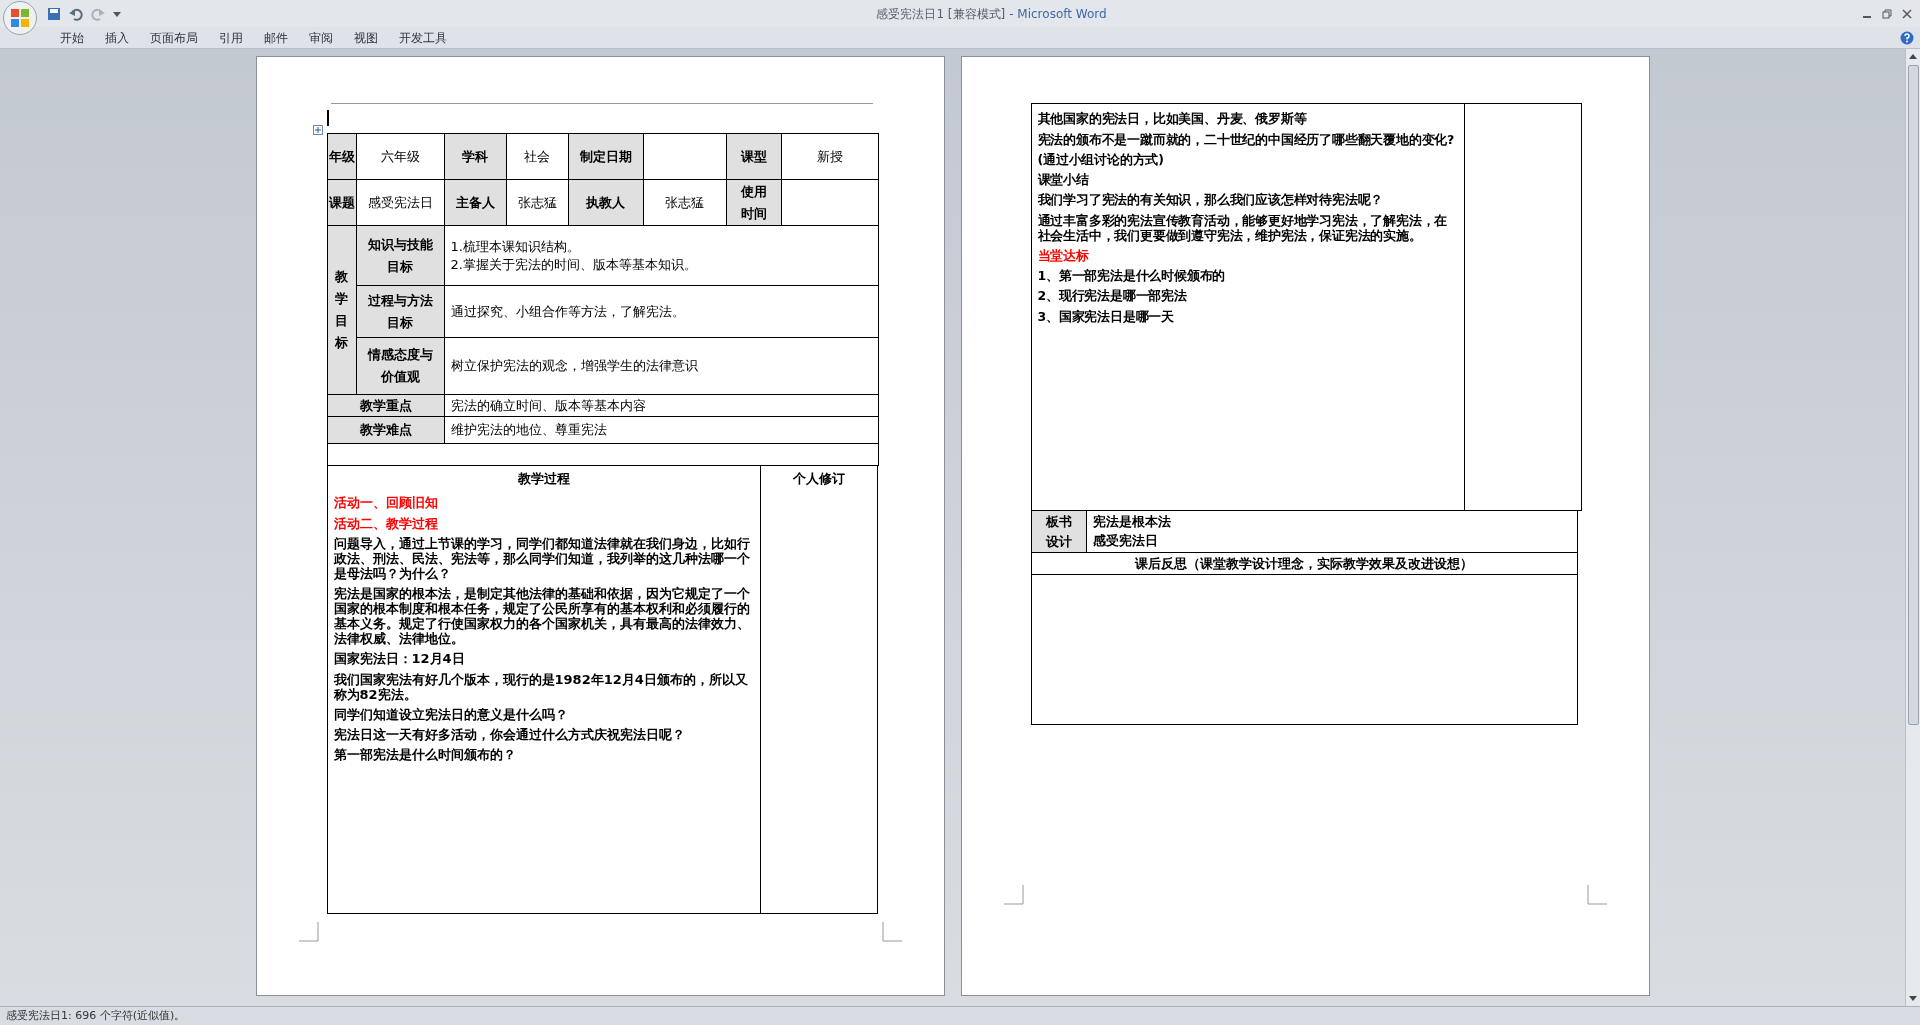 The width and height of the screenshot is (1920, 1025). Describe the element at coordinates (475, 156) in the screenshot. I see `header-cell: 学科` at that location.